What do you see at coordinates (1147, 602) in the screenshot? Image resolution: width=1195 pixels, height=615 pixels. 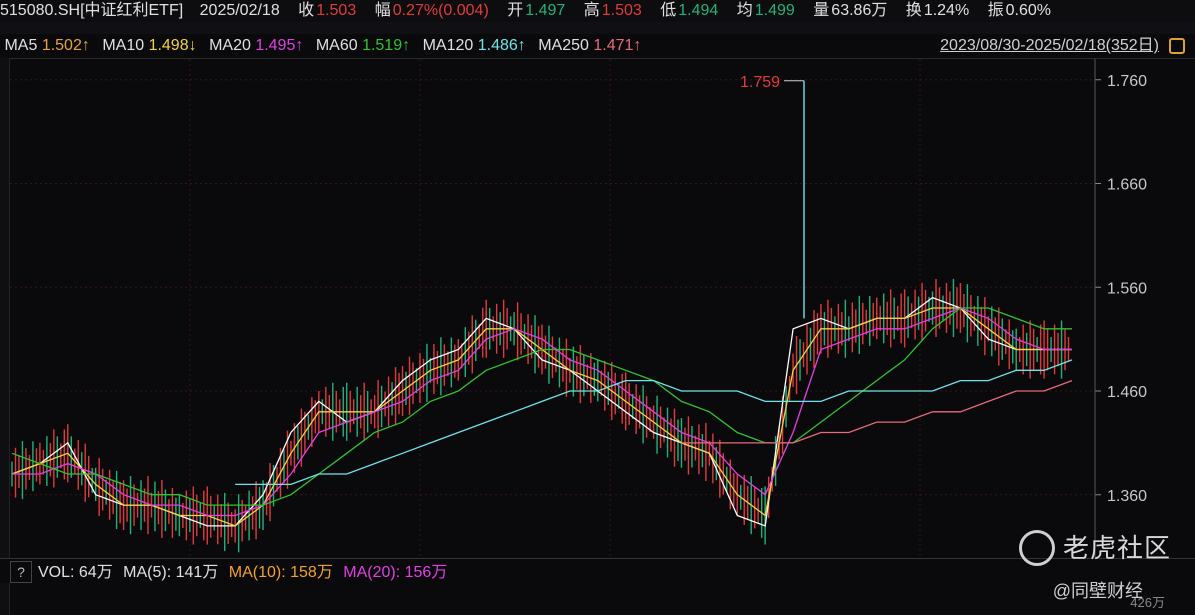 I see `vol-axis-label: 426万` at bounding box center [1147, 602].